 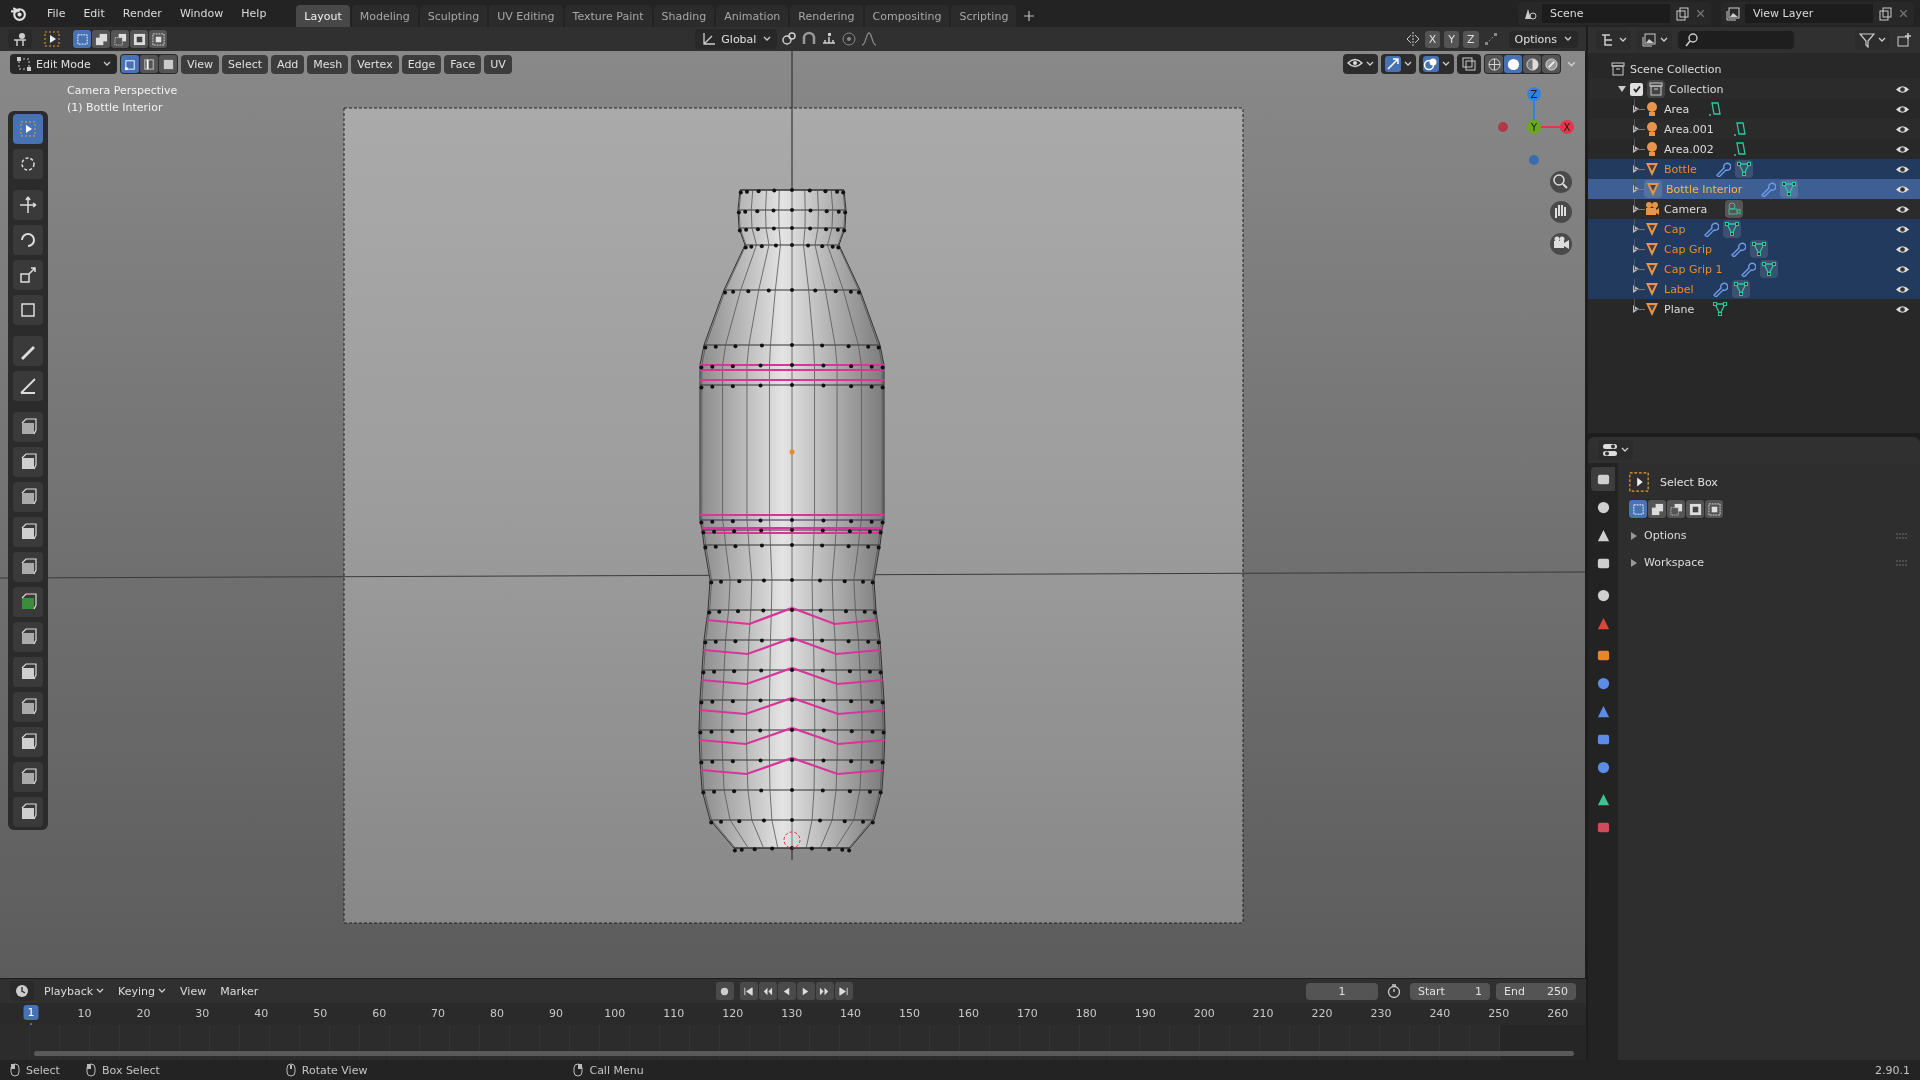 I want to click on record-icon, so click(x=724, y=991).